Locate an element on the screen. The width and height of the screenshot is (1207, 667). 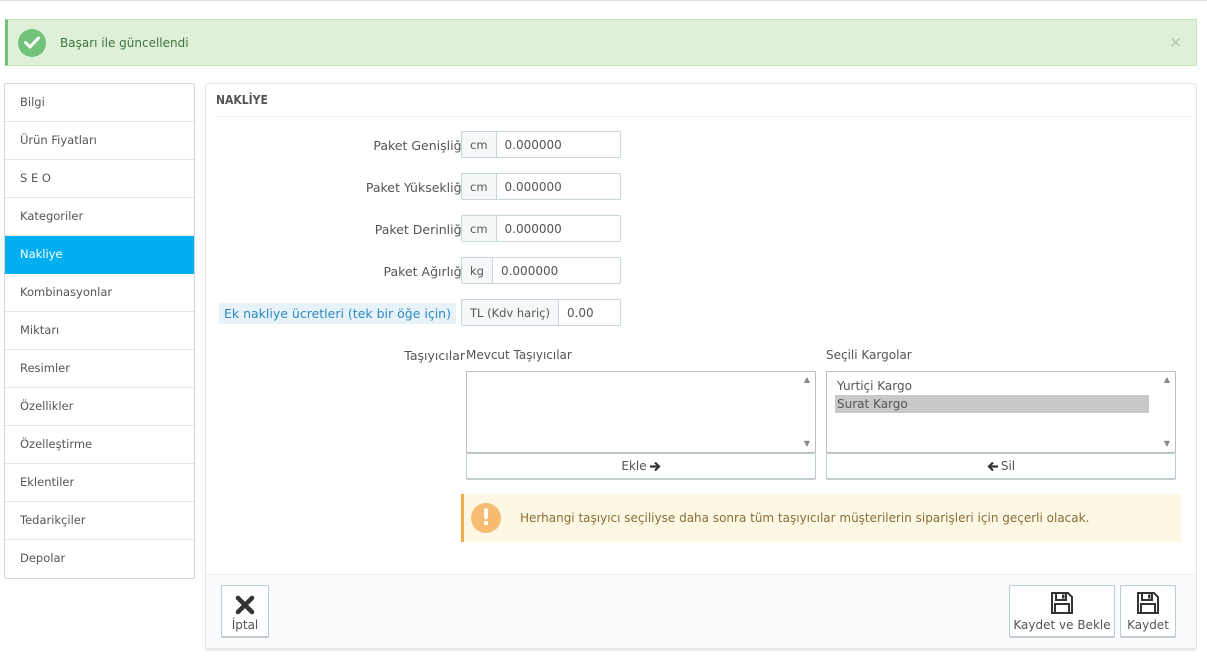
panel-title: NAKLİYE is located at coordinates (704, 104).